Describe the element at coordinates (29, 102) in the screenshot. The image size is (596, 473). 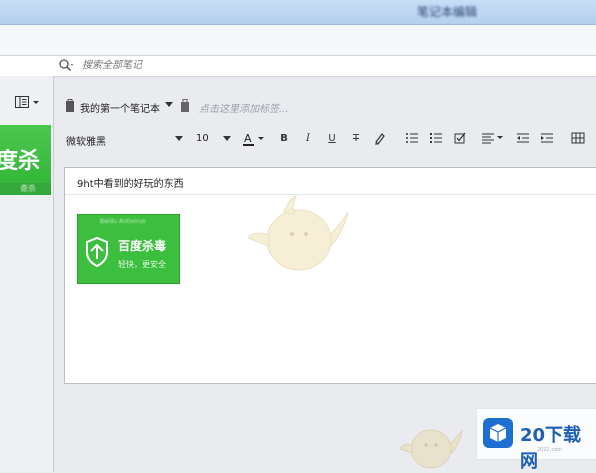
I see `view-toggle-icon` at that location.